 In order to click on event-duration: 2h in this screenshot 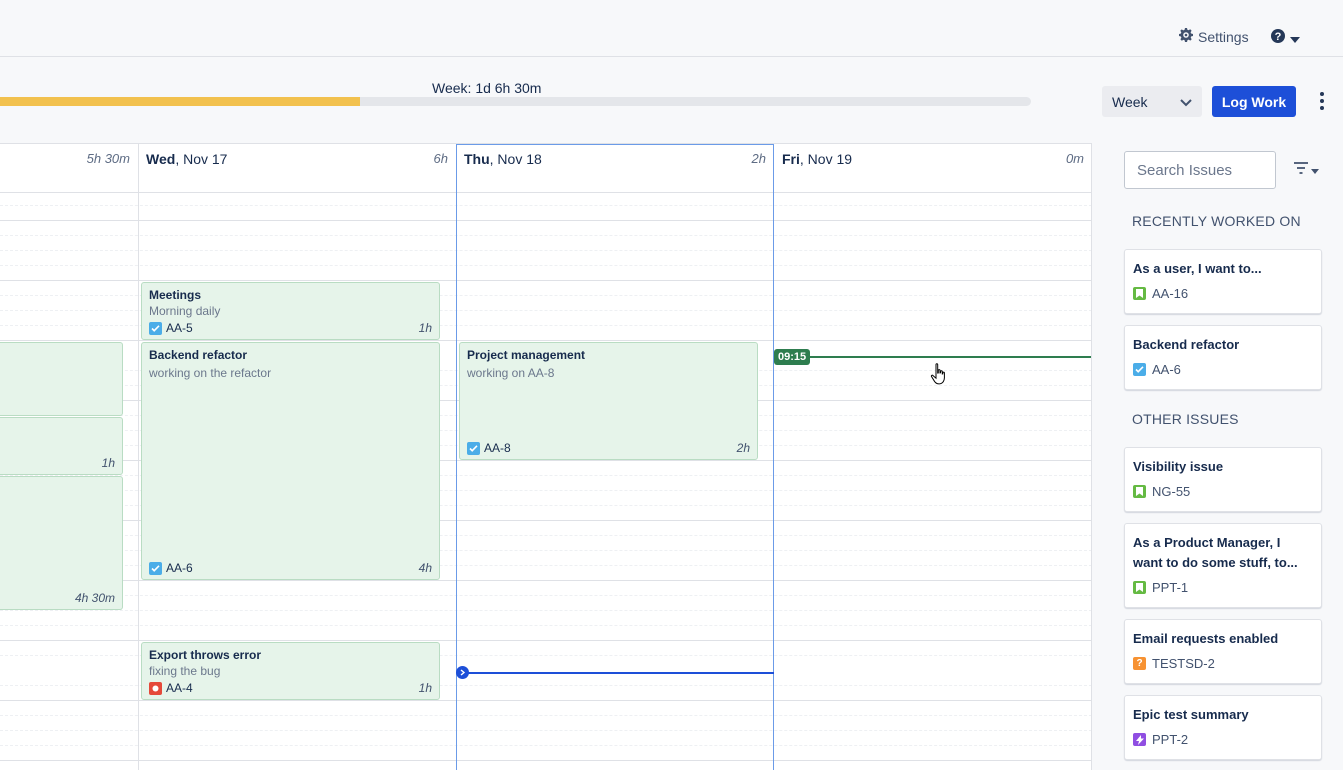, I will do `click(743, 448)`.